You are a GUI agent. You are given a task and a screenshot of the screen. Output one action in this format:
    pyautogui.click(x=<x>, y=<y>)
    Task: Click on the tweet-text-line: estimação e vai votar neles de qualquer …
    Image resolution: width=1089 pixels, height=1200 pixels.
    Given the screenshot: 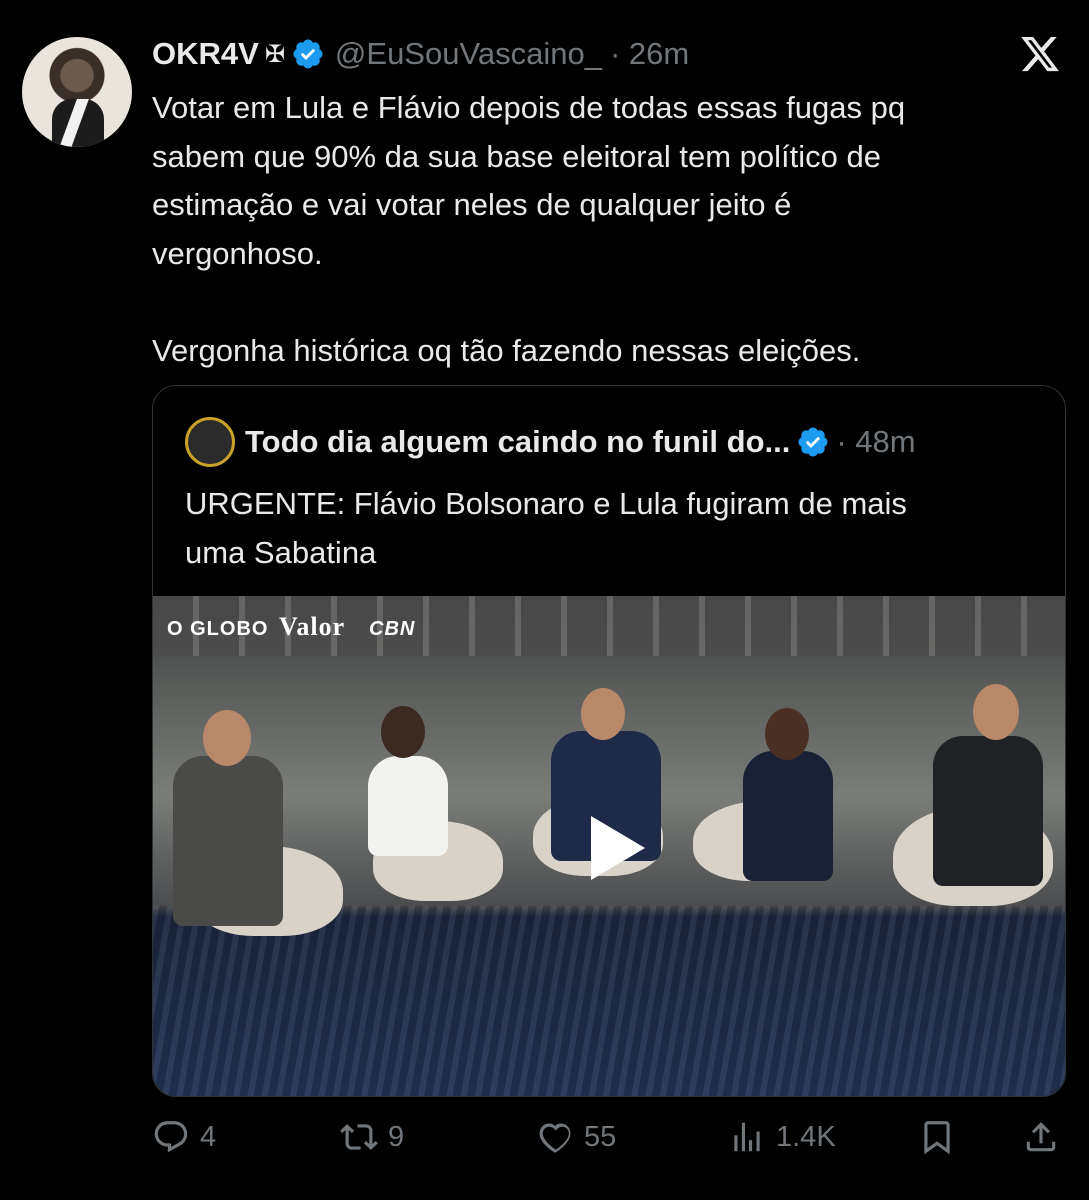 What is the action you would take?
    pyautogui.click(x=472, y=204)
    